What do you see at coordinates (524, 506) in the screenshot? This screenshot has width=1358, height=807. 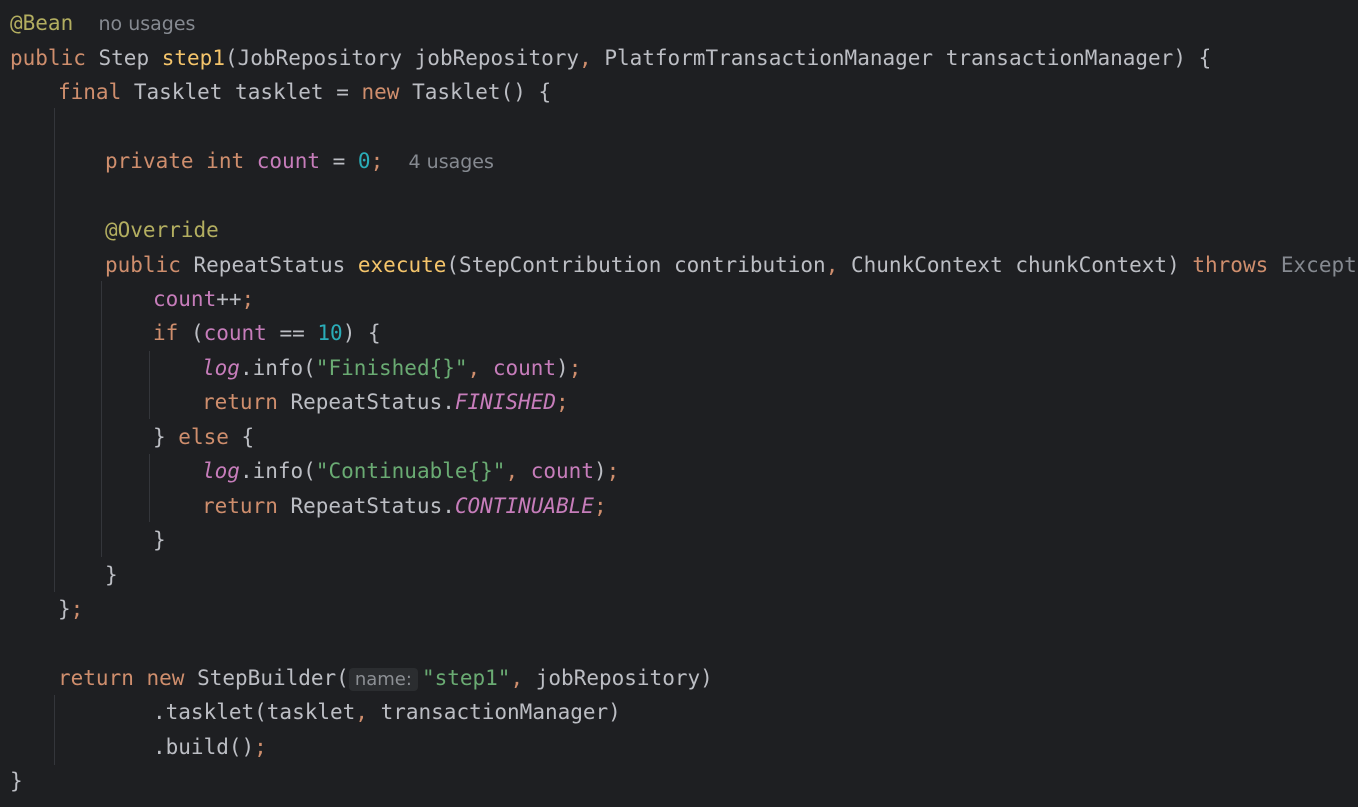 I see `enum-constant: CONTINUABLE` at bounding box center [524, 506].